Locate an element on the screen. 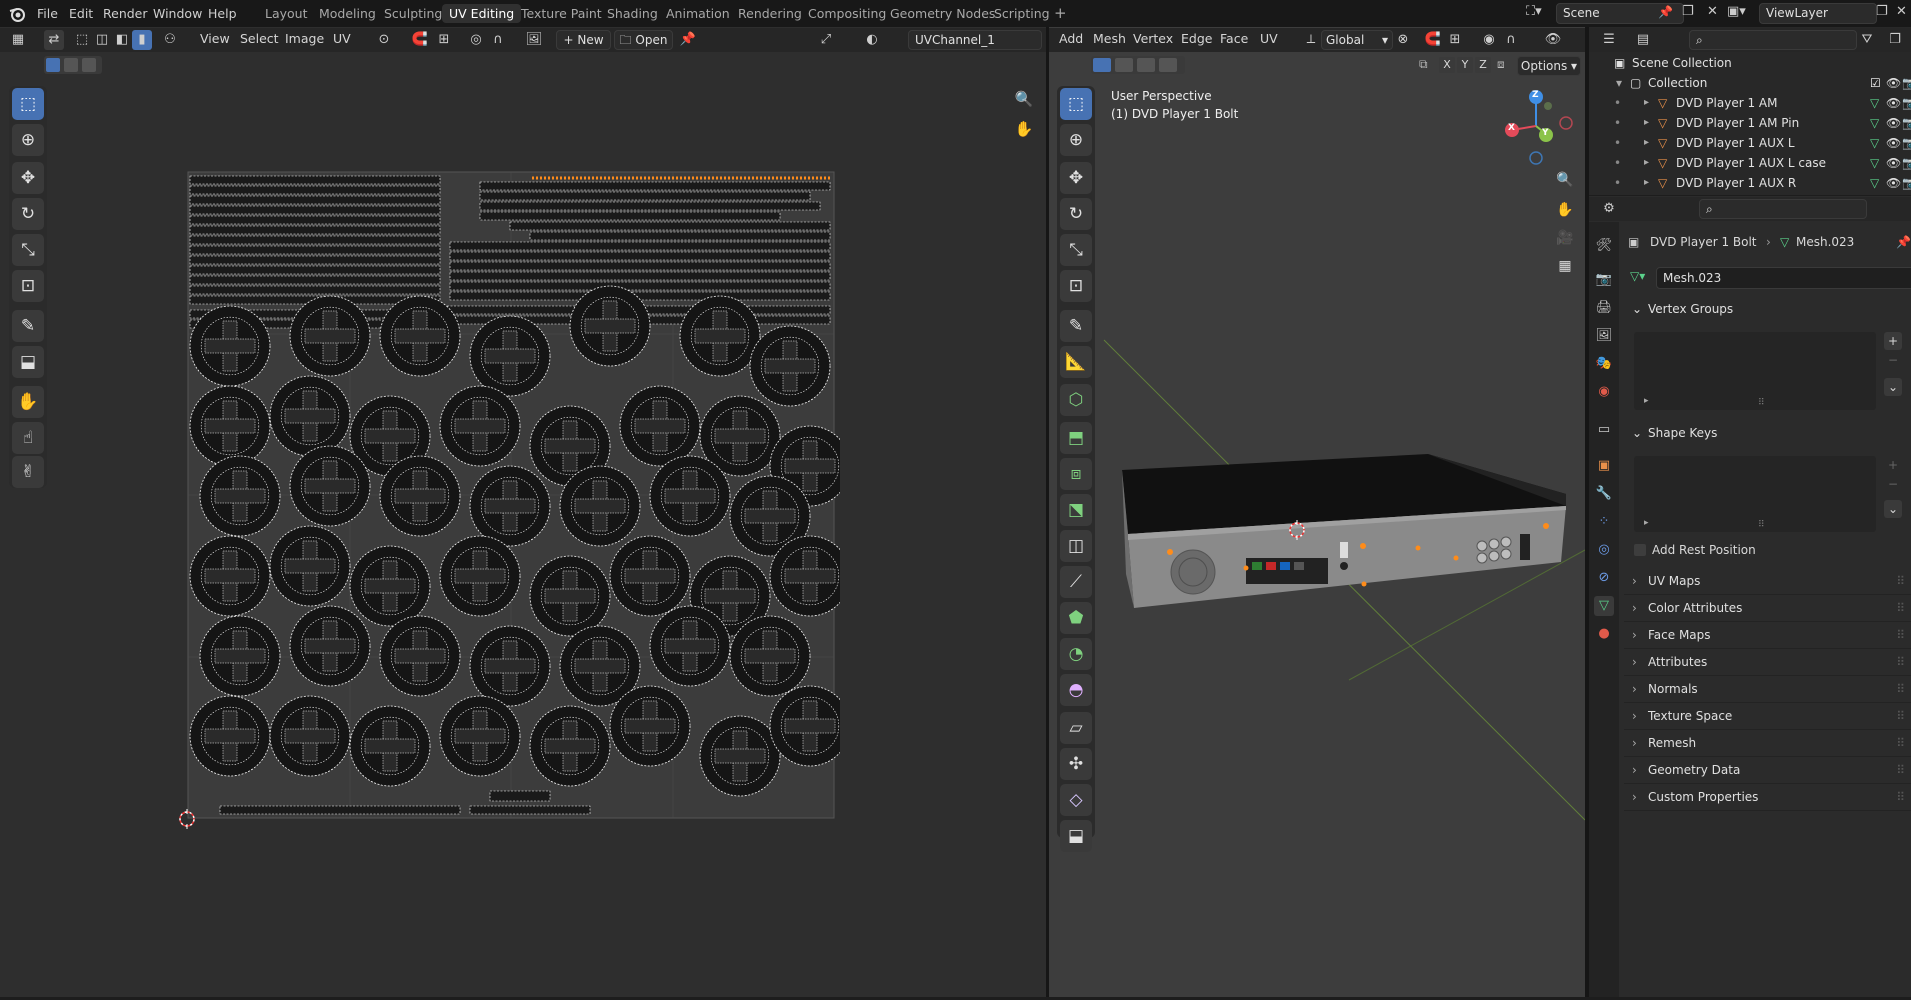  view-layer-tab-icon: 🖼 is located at coordinates (1604, 336).